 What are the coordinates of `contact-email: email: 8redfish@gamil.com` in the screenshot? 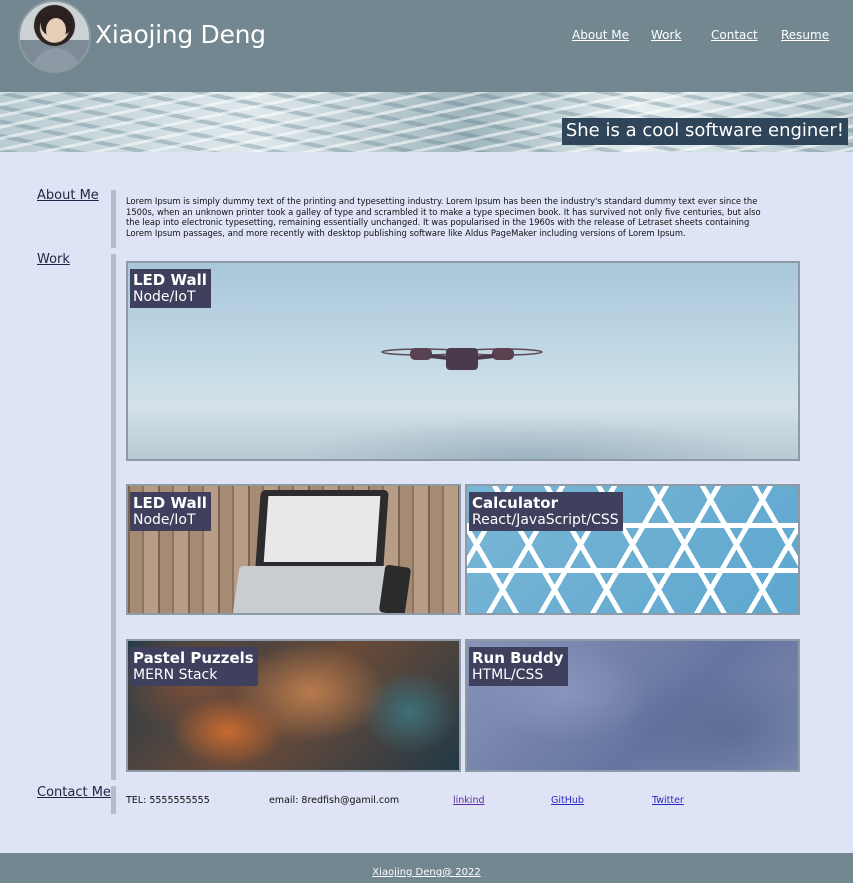 It's located at (334, 800).